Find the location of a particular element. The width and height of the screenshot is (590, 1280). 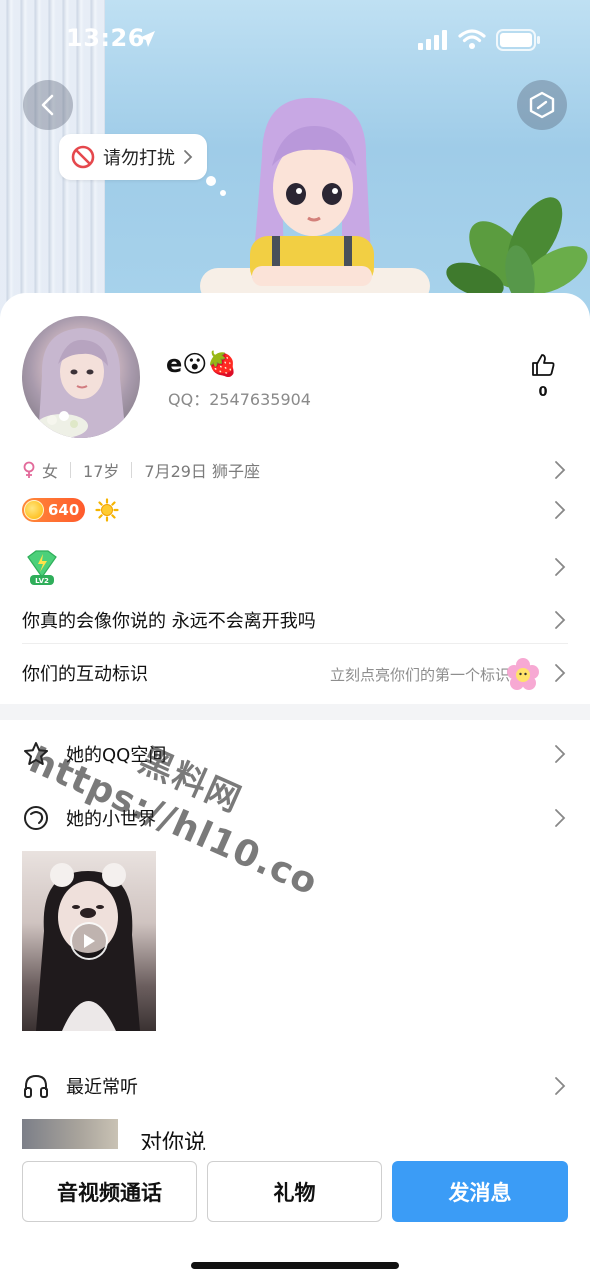

zplan-avatar-figure is located at coordinates (312, 191).